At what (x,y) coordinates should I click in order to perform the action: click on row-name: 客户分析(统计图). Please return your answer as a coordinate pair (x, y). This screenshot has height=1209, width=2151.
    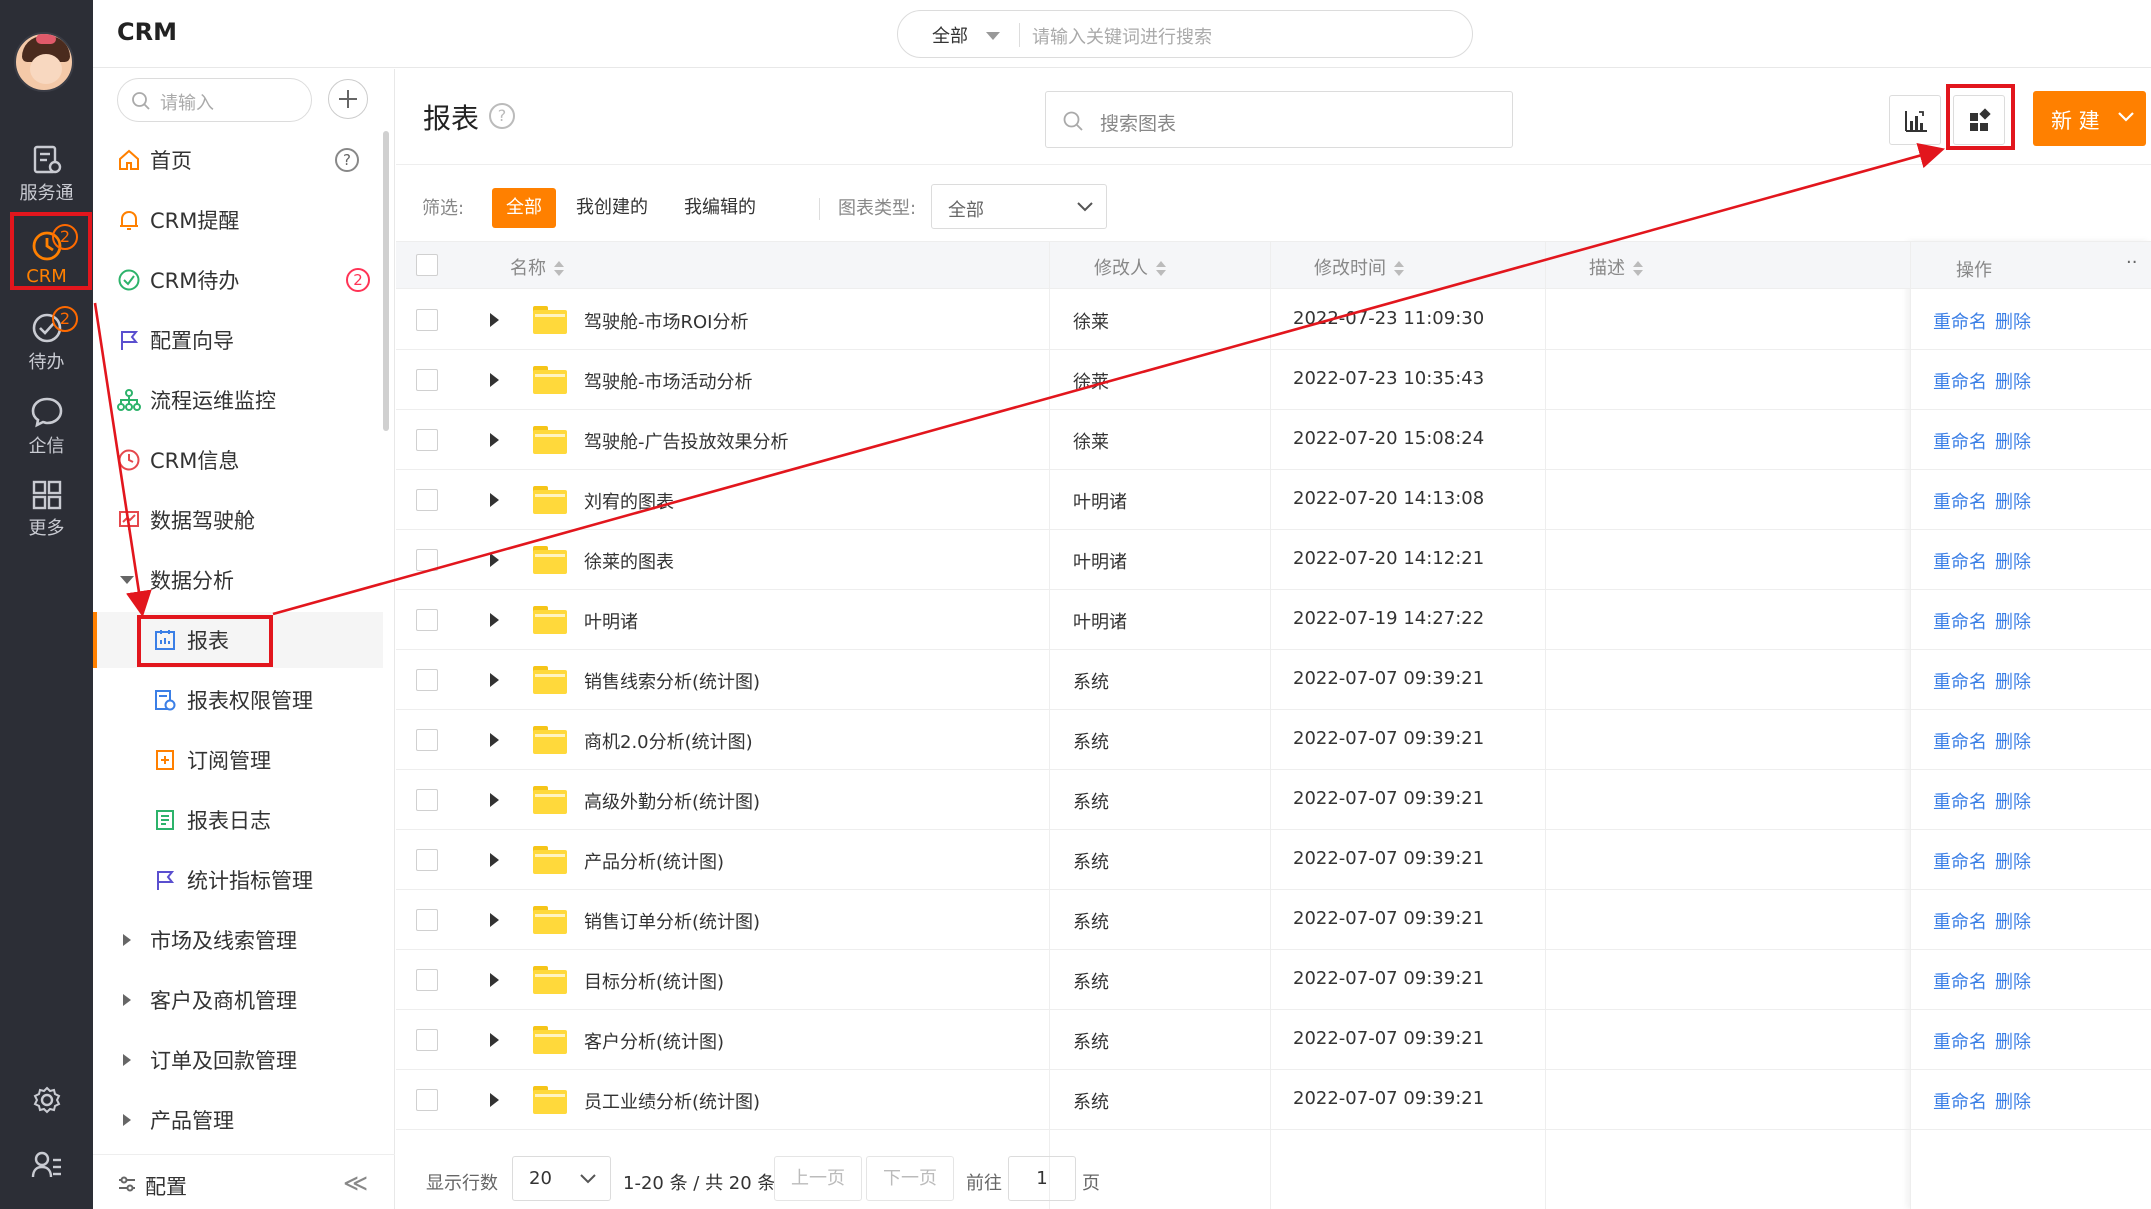
    Looking at the image, I should click on (654, 1041).